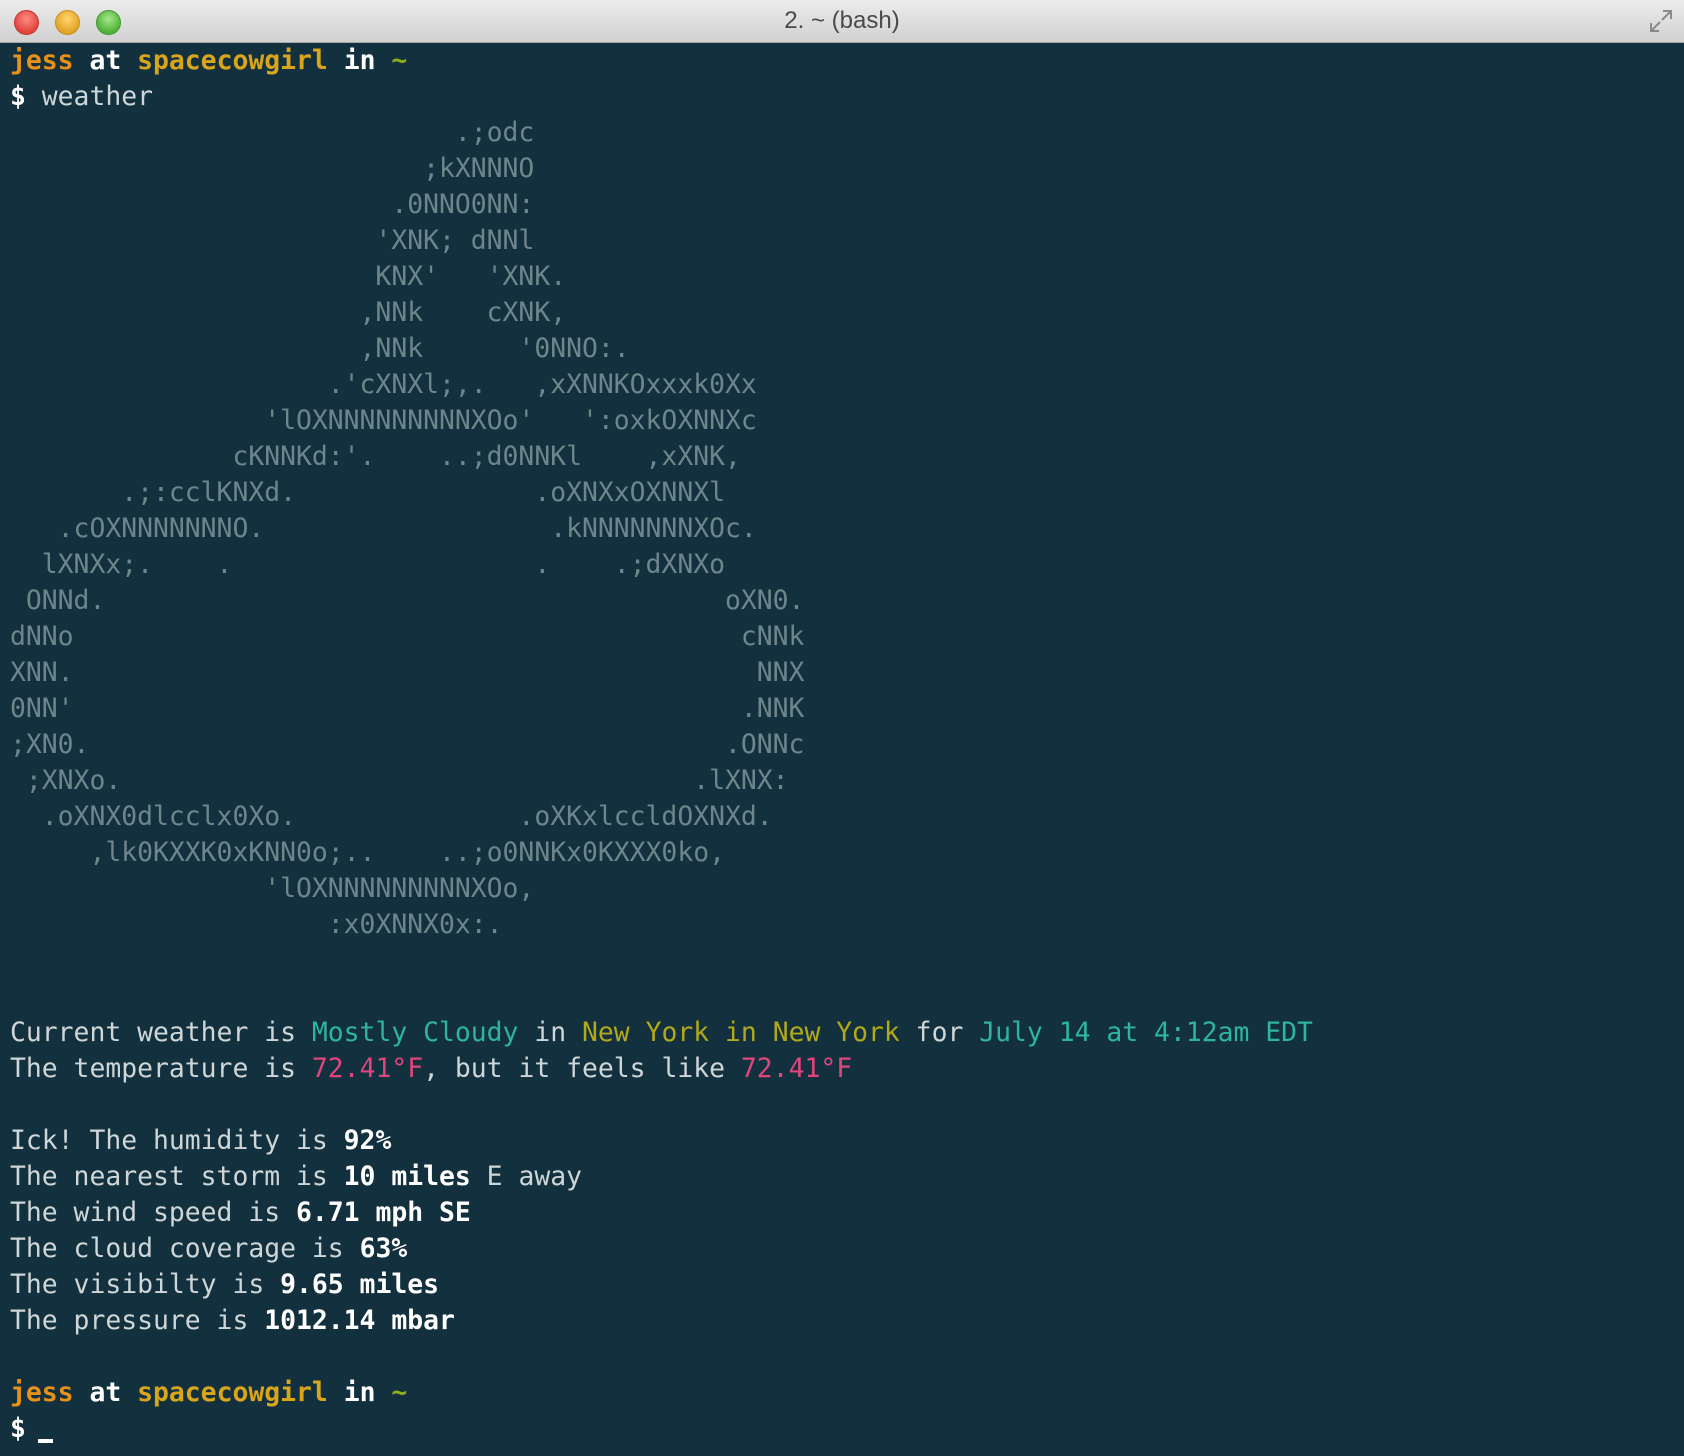 The height and width of the screenshot is (1456, 1684). Describe the element at coordinates (367, 1068) in the screenshot. I see `temperature-value: 72.41°F` at that location.